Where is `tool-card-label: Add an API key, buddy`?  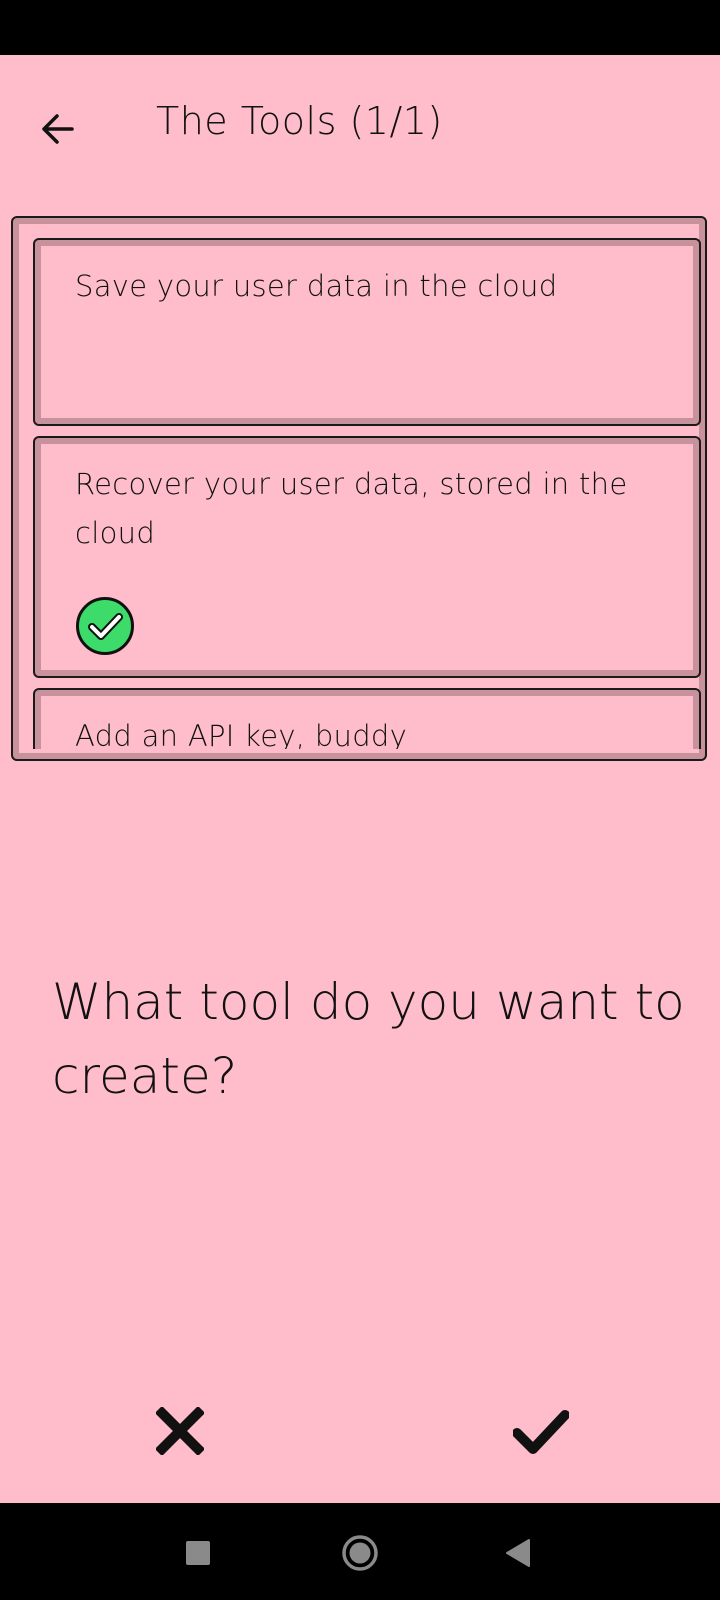
tool-card-label: Add an API key, buddy is located at coordinates (241, 734).